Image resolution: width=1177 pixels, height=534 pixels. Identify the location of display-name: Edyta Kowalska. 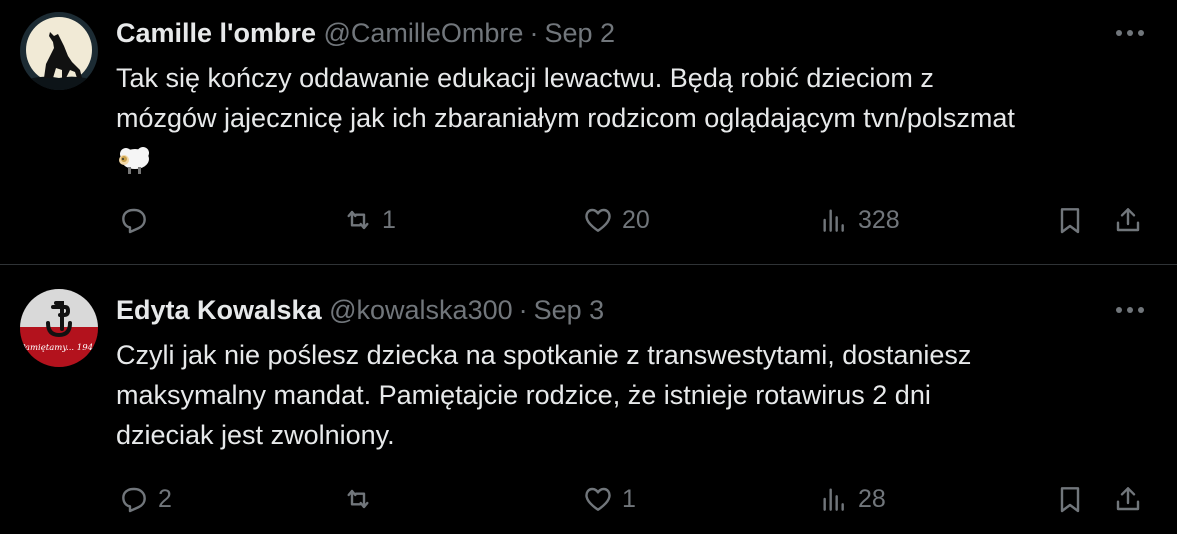
(219, 310).